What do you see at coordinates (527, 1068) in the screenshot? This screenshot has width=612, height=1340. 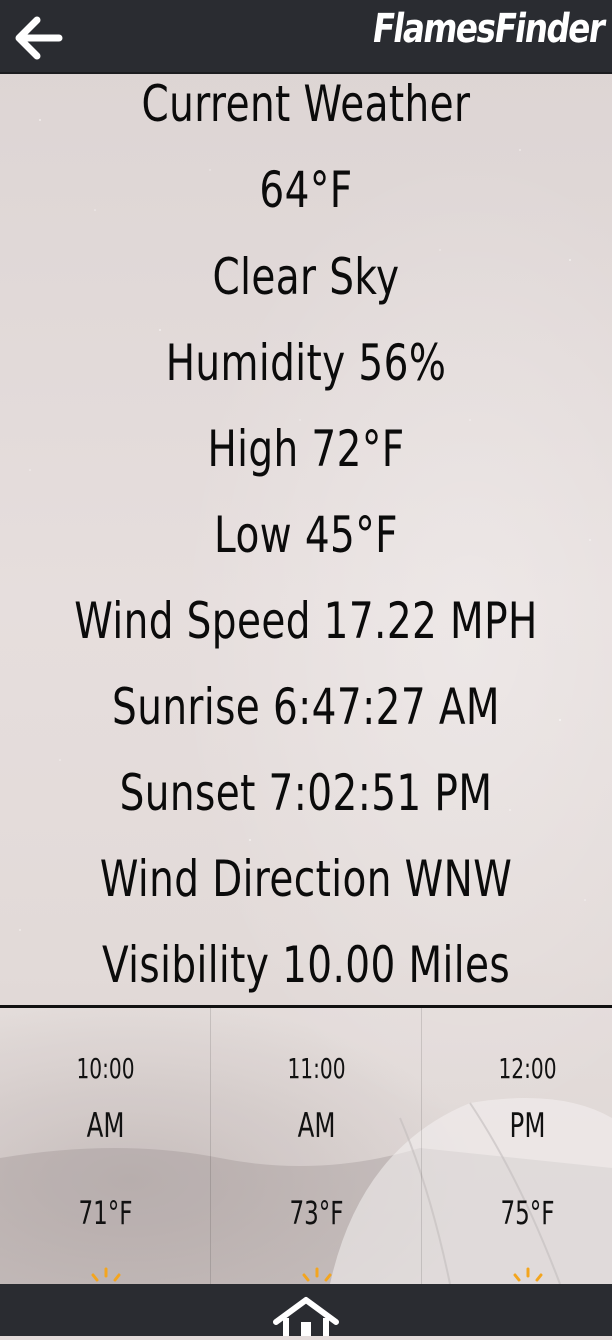 I see `hour-time: 12:00` at bounding box center [527, 1068].